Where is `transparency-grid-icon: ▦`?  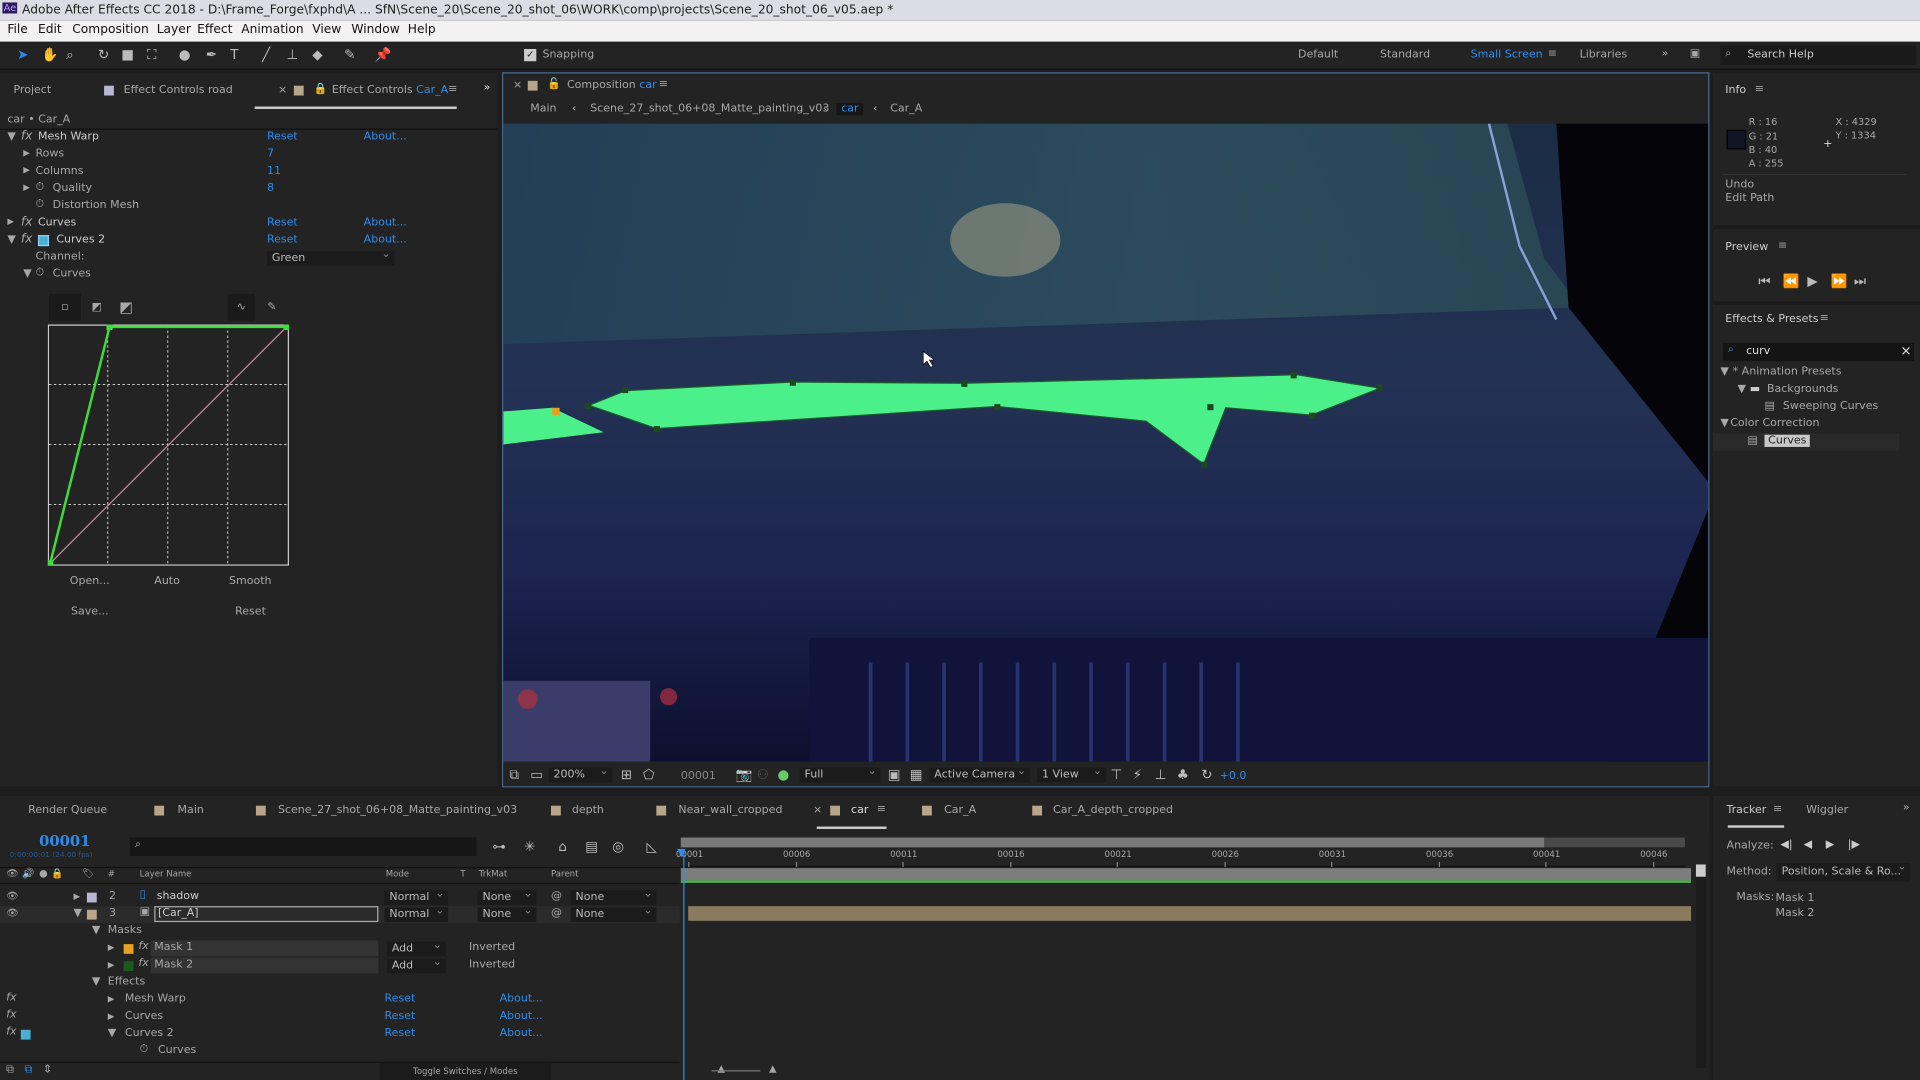 transparency-grid-icon: ▦ is located at coordinates (916, 775).